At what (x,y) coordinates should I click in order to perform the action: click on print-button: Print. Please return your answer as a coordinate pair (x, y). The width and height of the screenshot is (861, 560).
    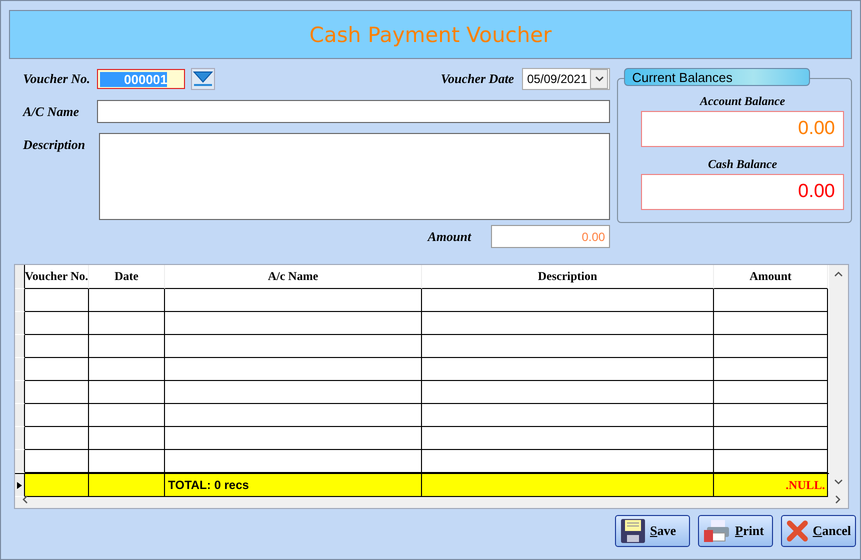
    Looking at the image, I should click on (735, 531).